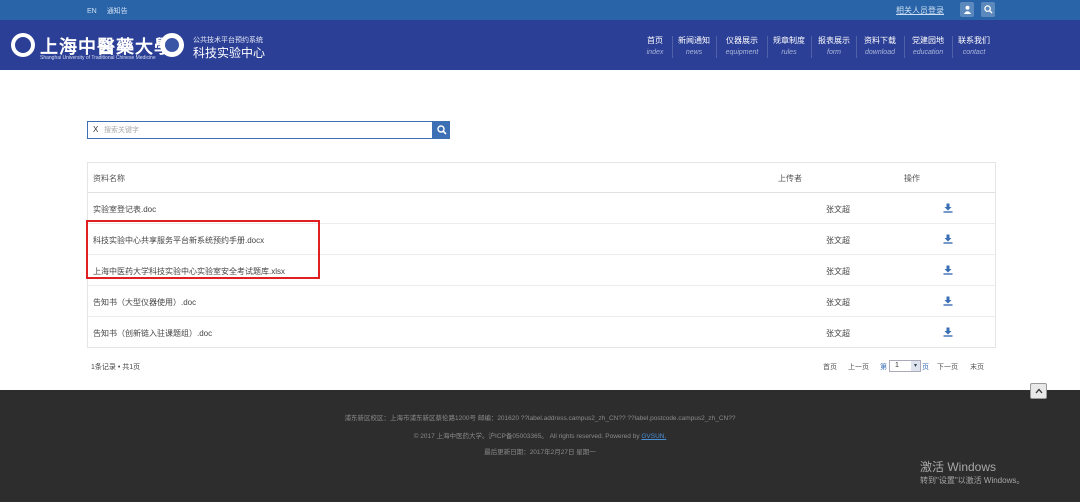 This screenshot has height=502, width=1080. Describe the element at coordinates (972, 480) in the screenshot. I see `windows-activation-hint: 转到"设置"以激活 Windows。` at that location.